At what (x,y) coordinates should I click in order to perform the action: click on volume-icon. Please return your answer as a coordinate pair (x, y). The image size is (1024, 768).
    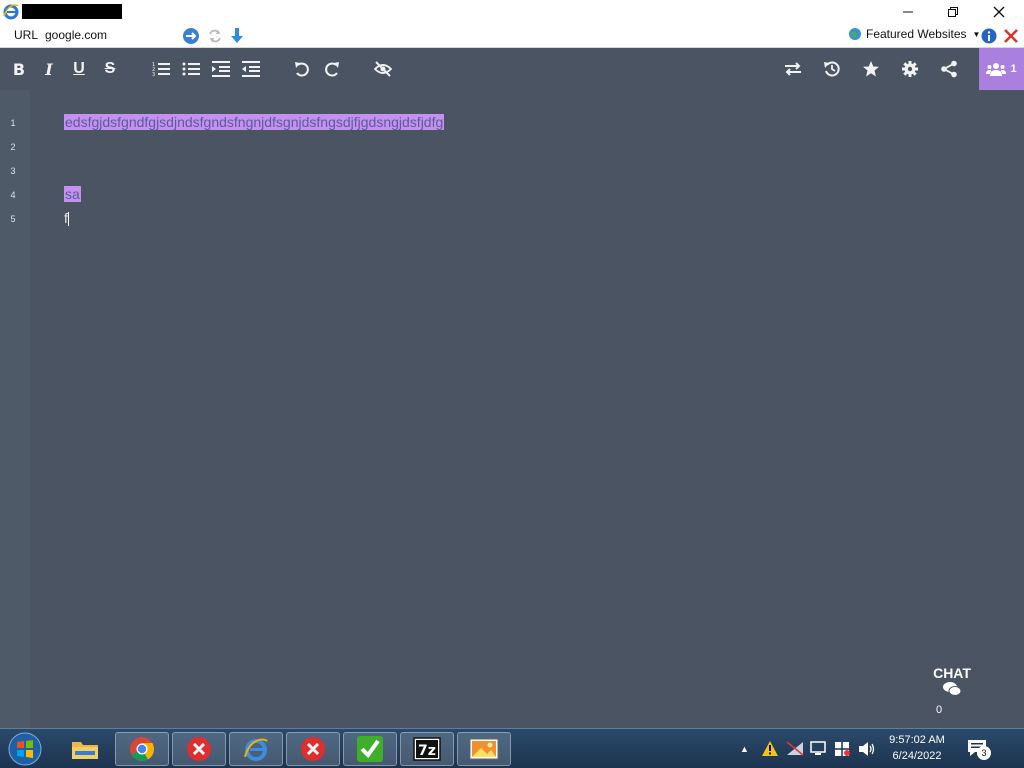
    Looking at the image, I should click on (867, 749).